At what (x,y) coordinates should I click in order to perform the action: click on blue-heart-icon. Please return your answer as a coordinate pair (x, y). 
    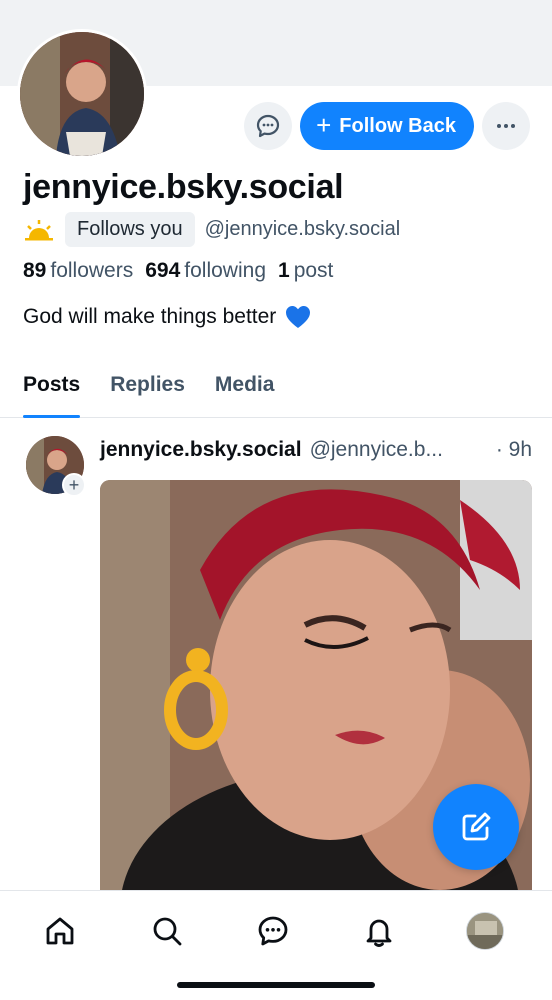
    Looking at the image, I should click on (298, 317).